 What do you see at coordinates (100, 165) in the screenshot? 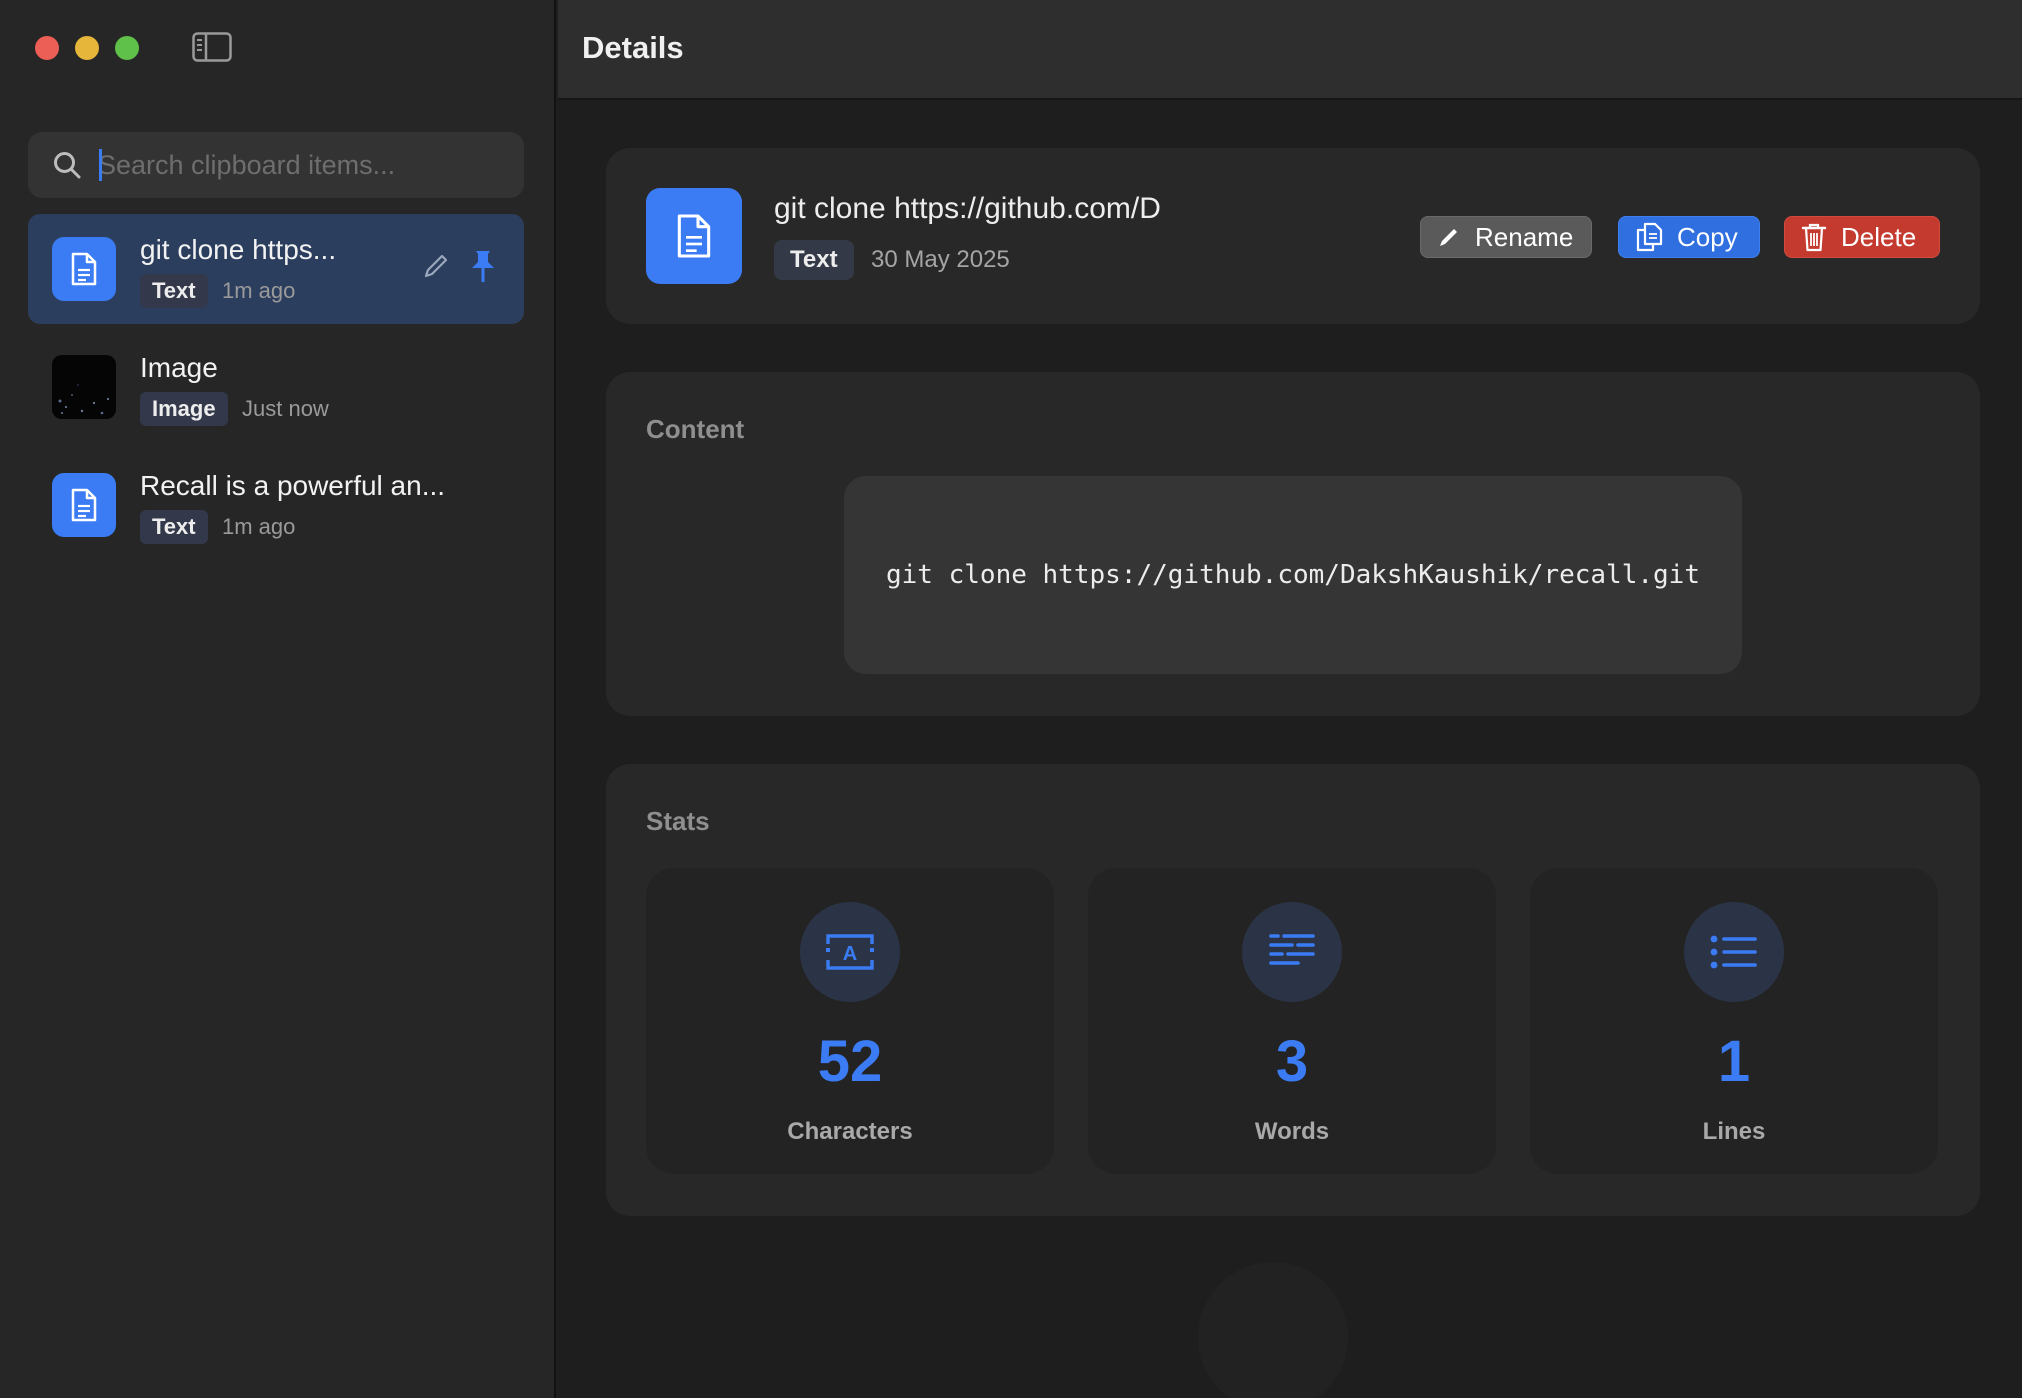
I see `text-caret` at bounding box center [100, 165].